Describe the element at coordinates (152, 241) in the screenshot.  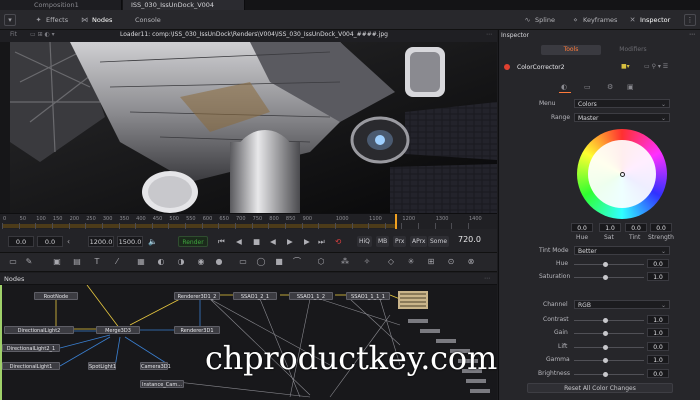
I see `speaker-icon: 🔈` at that location.